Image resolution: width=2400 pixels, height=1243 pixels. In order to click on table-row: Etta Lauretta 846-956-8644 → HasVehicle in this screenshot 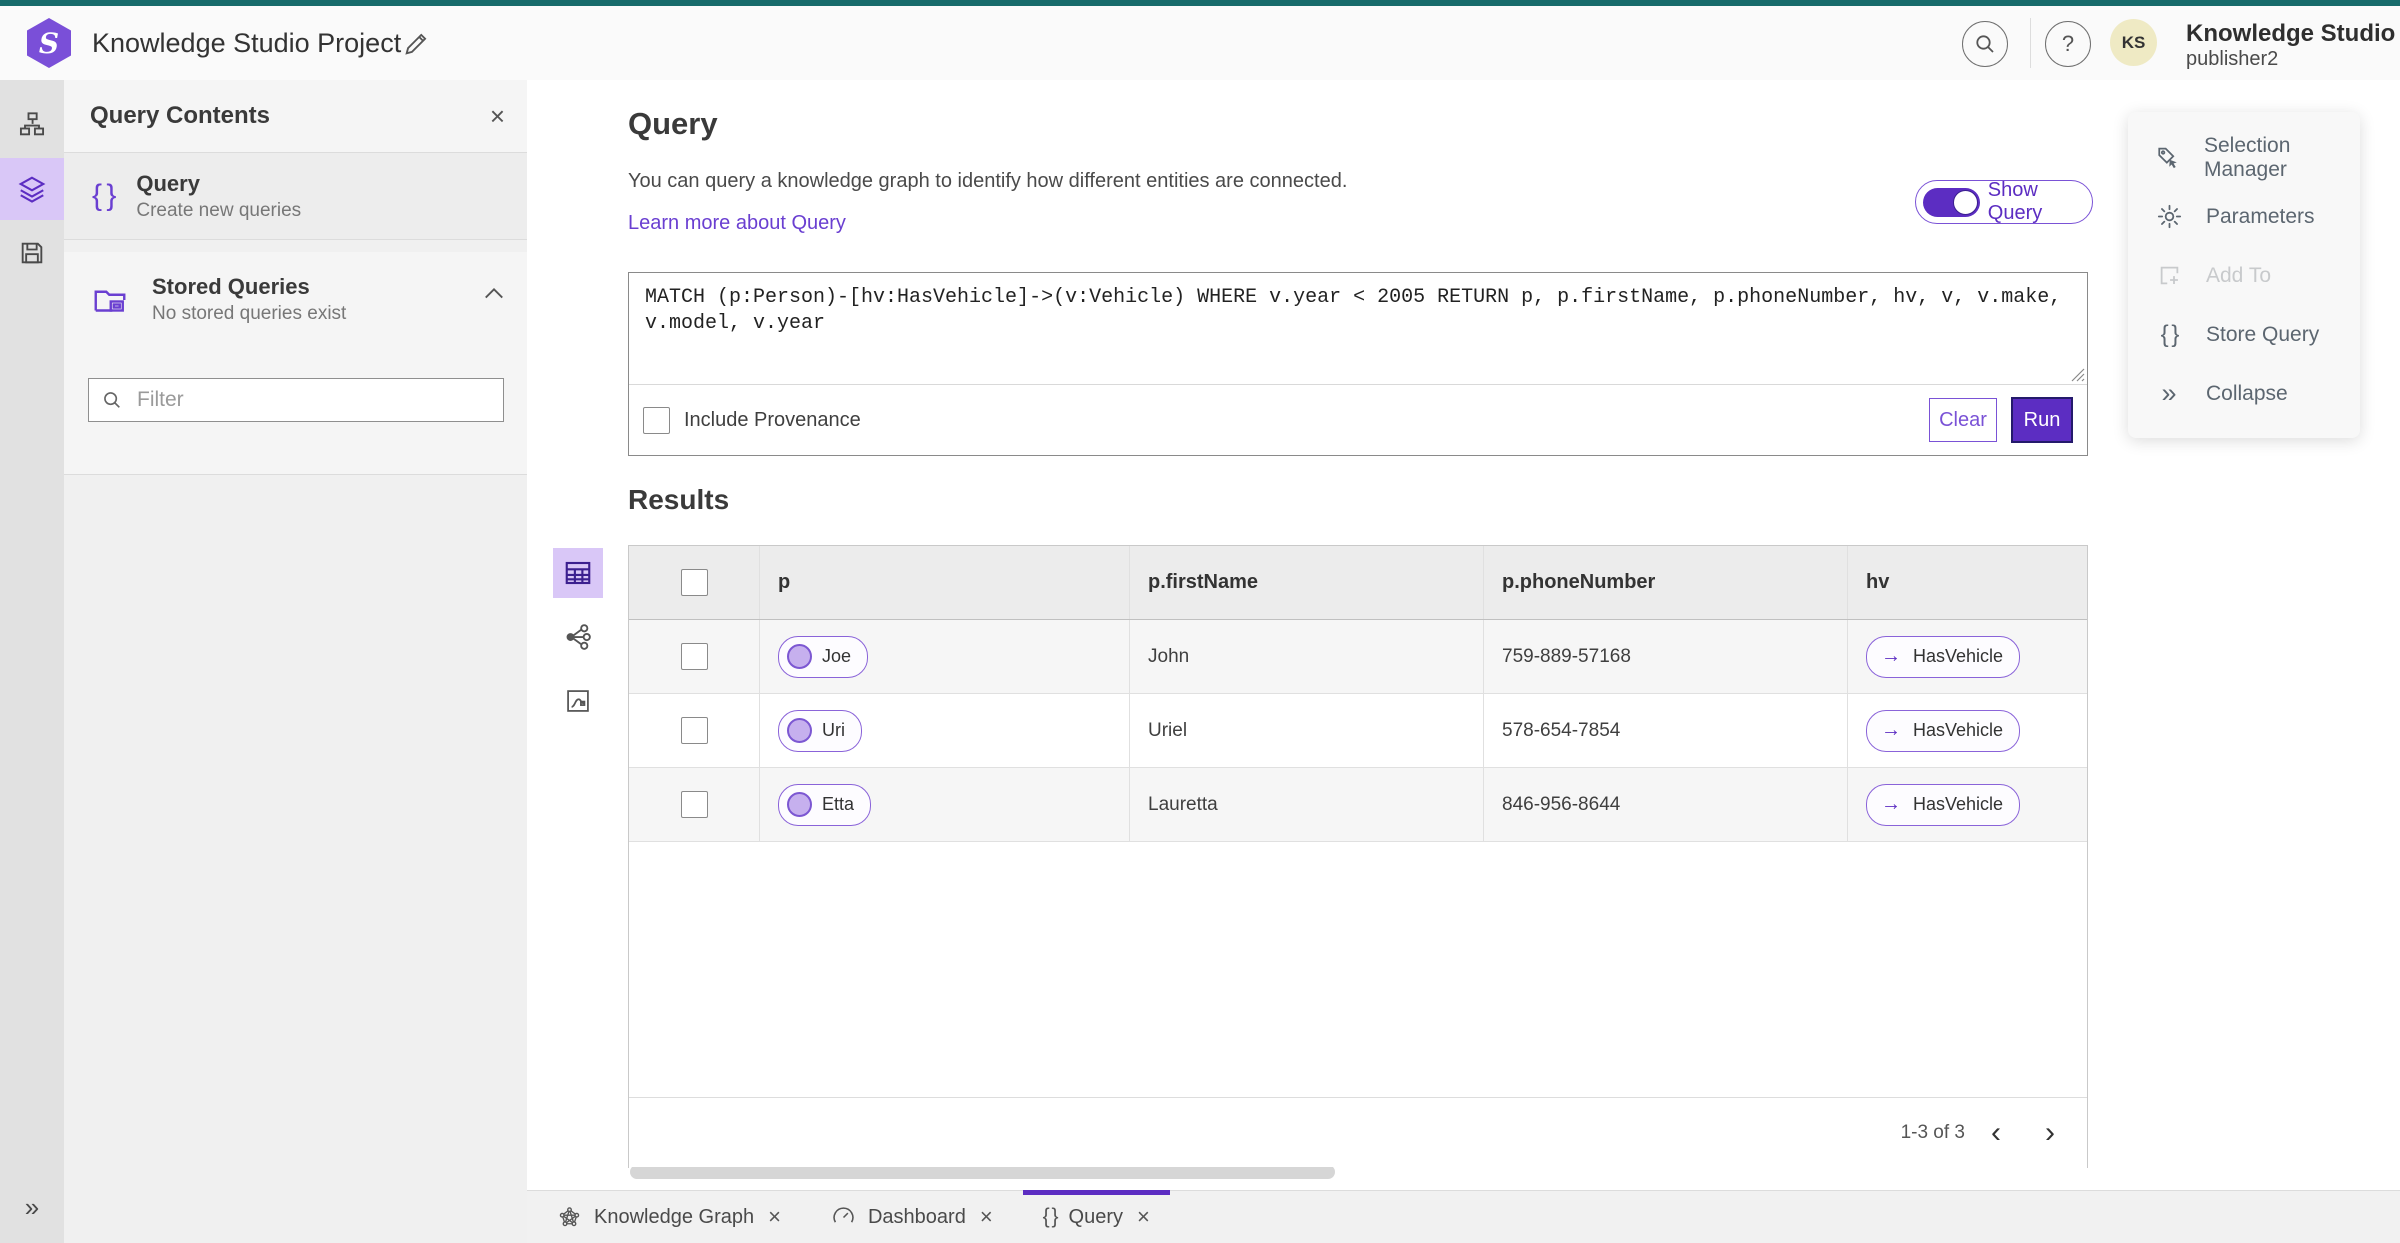, I will do `click(1358, 805)`.